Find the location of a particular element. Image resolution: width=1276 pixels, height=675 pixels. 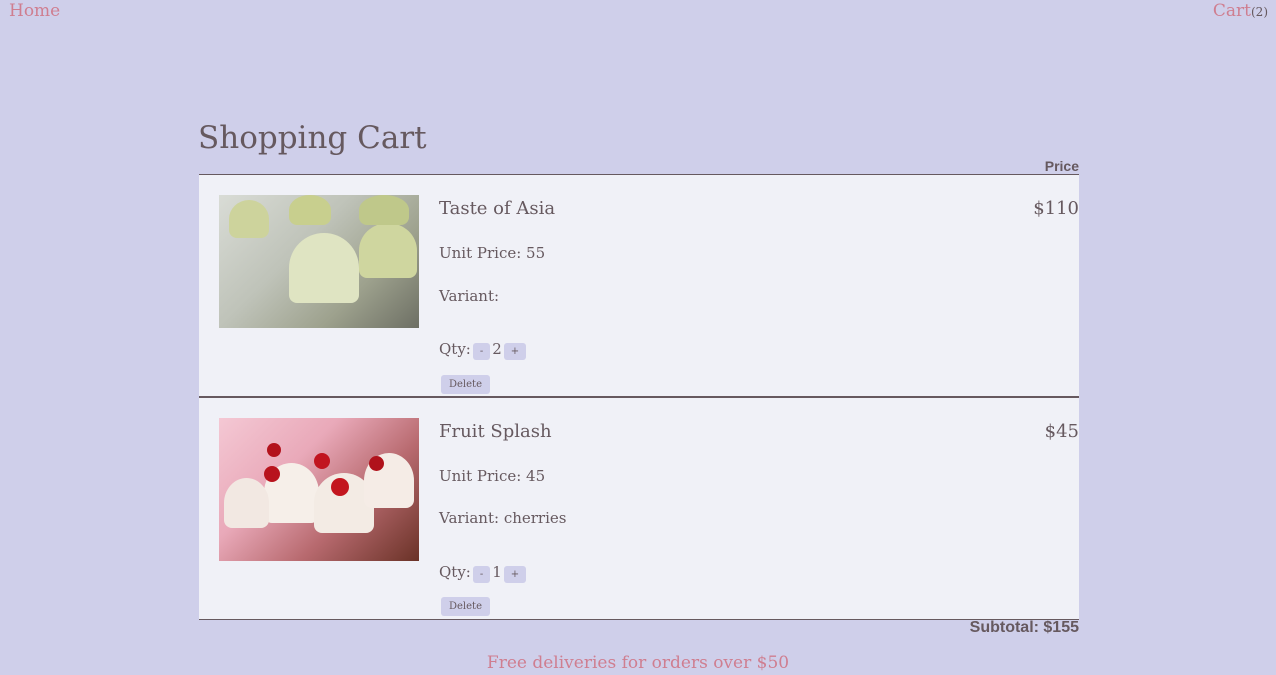

quantity-control: Qty: - 2 + is located at coordinates (483, 350).